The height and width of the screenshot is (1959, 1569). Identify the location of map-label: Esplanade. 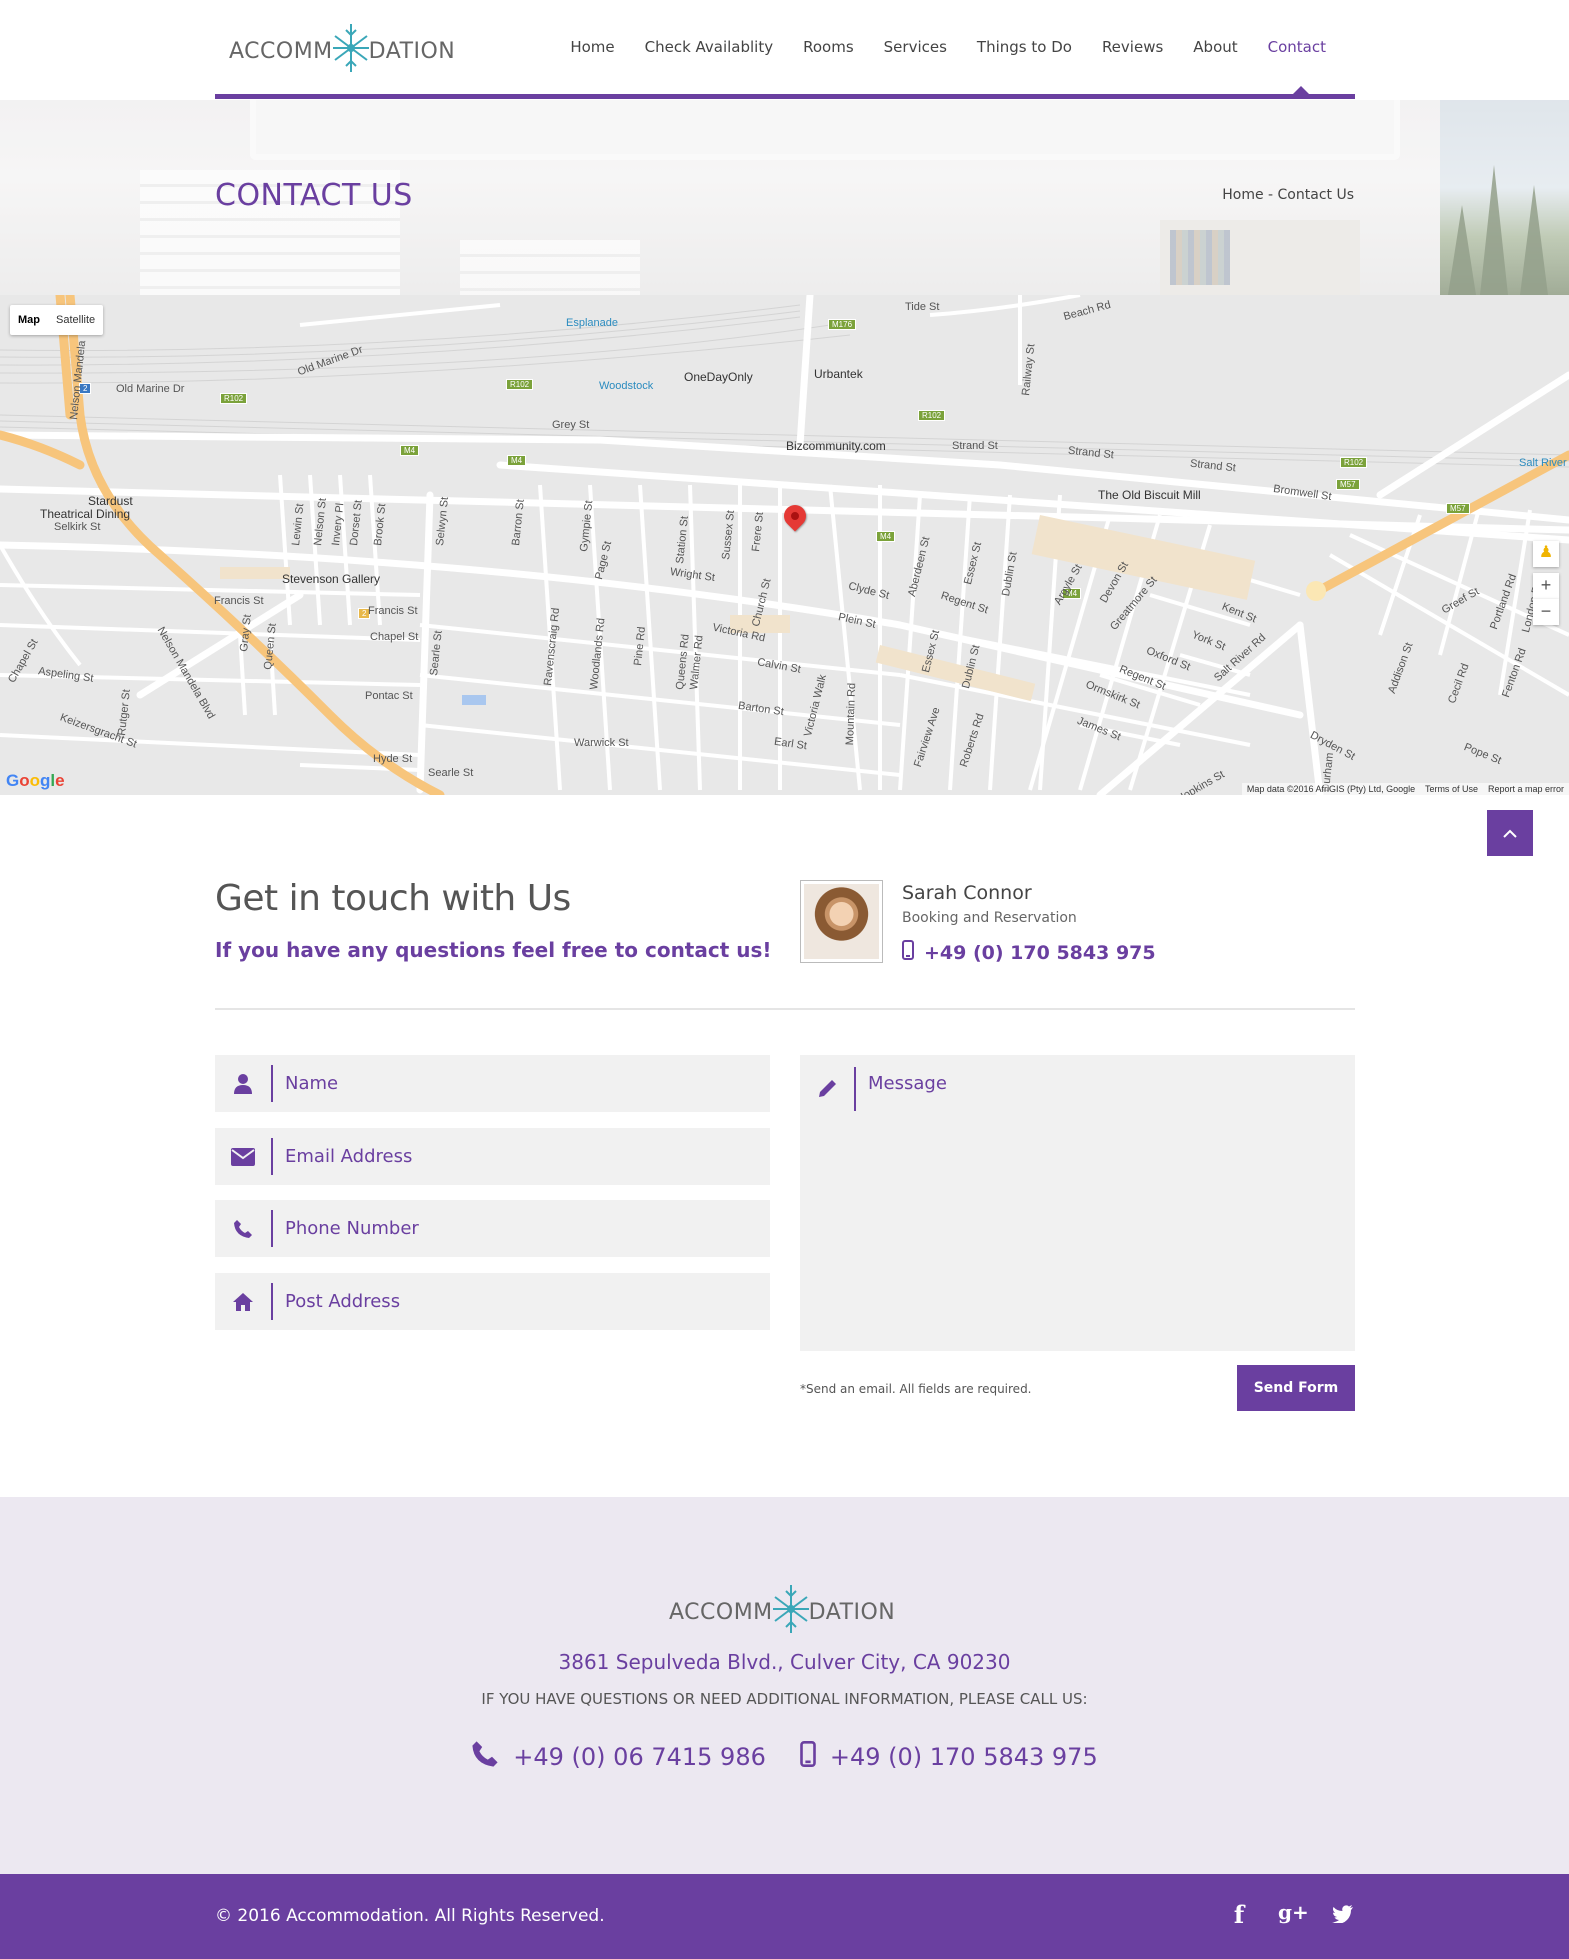
(592, 323).